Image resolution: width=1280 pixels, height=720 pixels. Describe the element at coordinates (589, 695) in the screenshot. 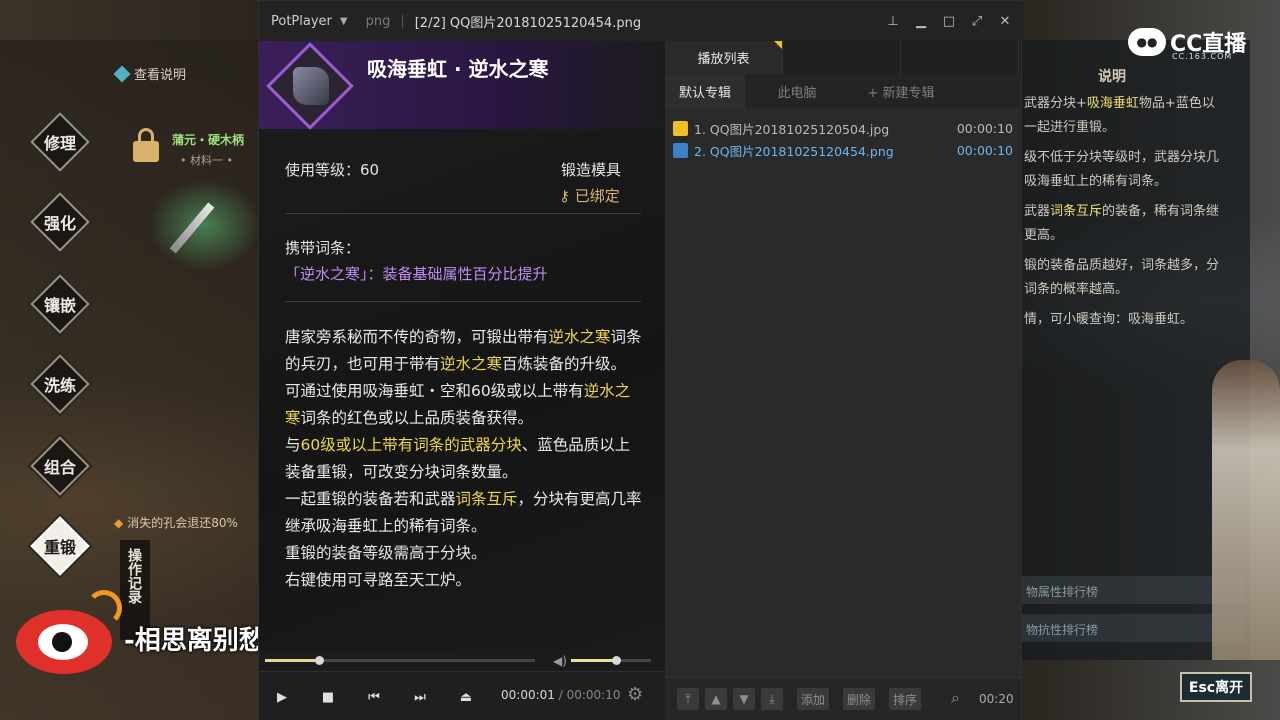

I see `time-total: / 00:00:10` at that location.